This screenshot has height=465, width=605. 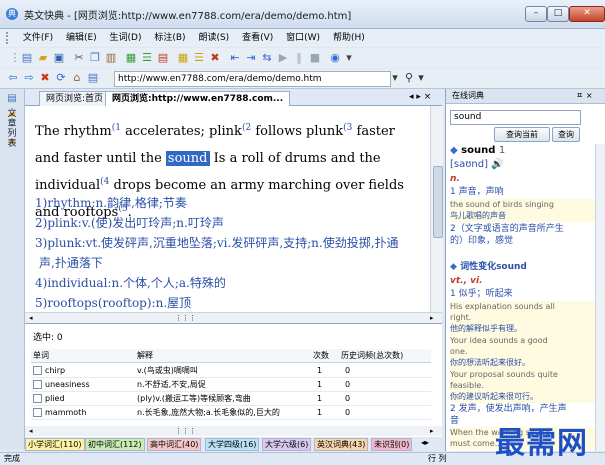 I want to click on menu-window: 窗口(W), so click(x=303, y=38).